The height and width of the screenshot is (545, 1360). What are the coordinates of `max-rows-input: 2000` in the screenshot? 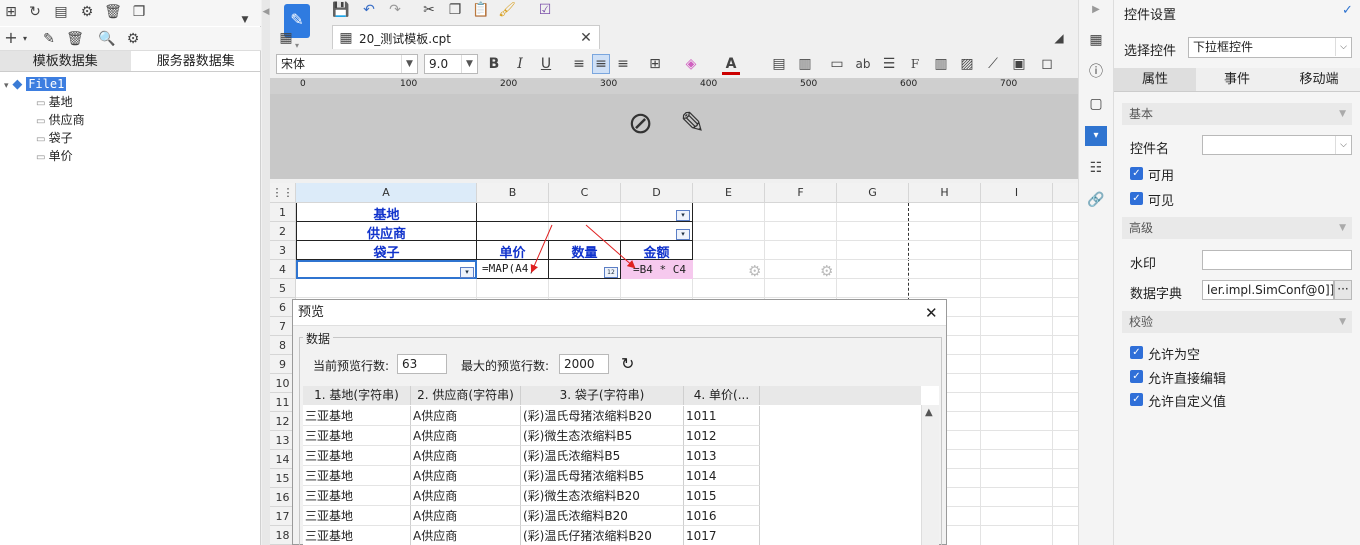 It's located at (584, 364).